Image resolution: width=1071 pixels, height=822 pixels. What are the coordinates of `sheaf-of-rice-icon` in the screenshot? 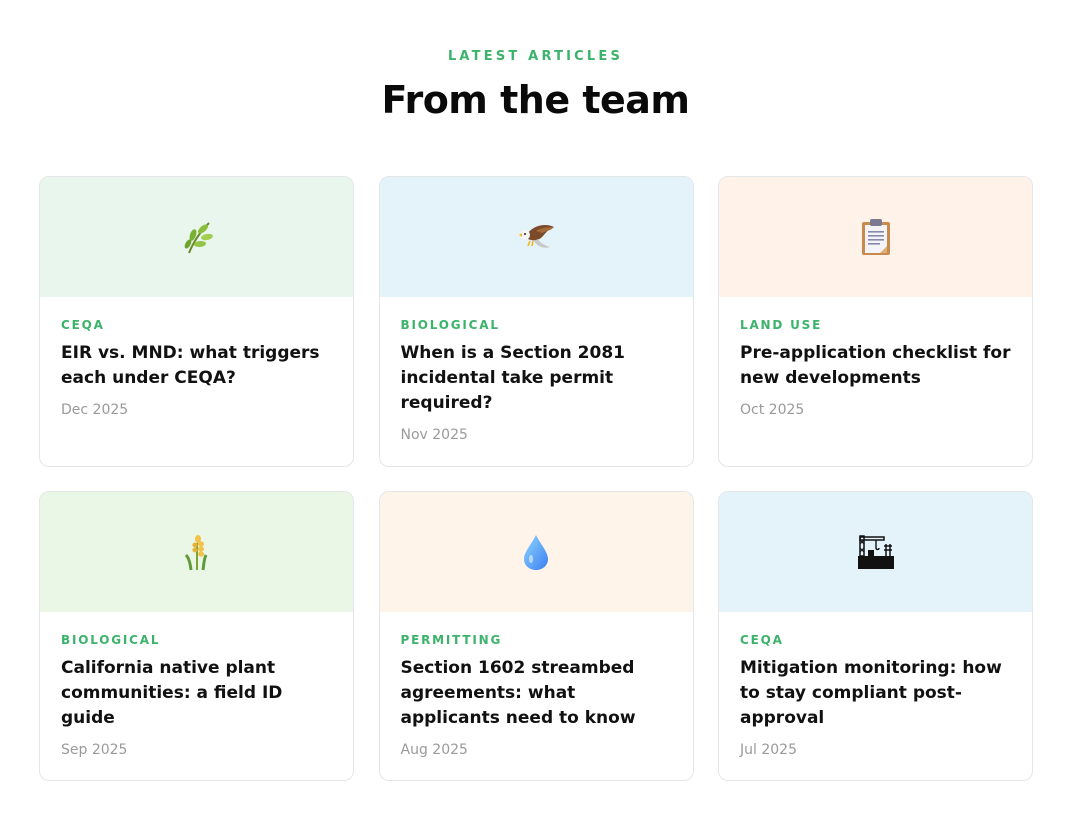 It's located at (195, 553).